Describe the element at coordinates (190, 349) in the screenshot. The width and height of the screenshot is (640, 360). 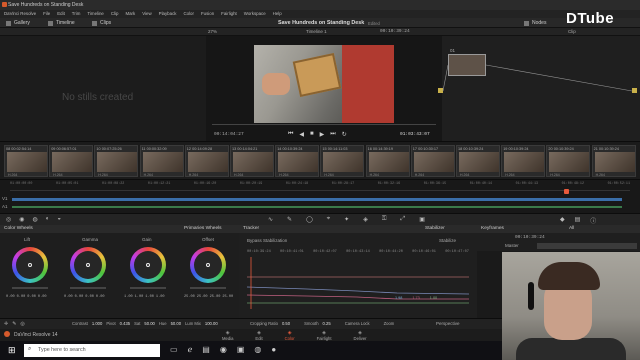
I see `edge-icon: ℯ` at that location.